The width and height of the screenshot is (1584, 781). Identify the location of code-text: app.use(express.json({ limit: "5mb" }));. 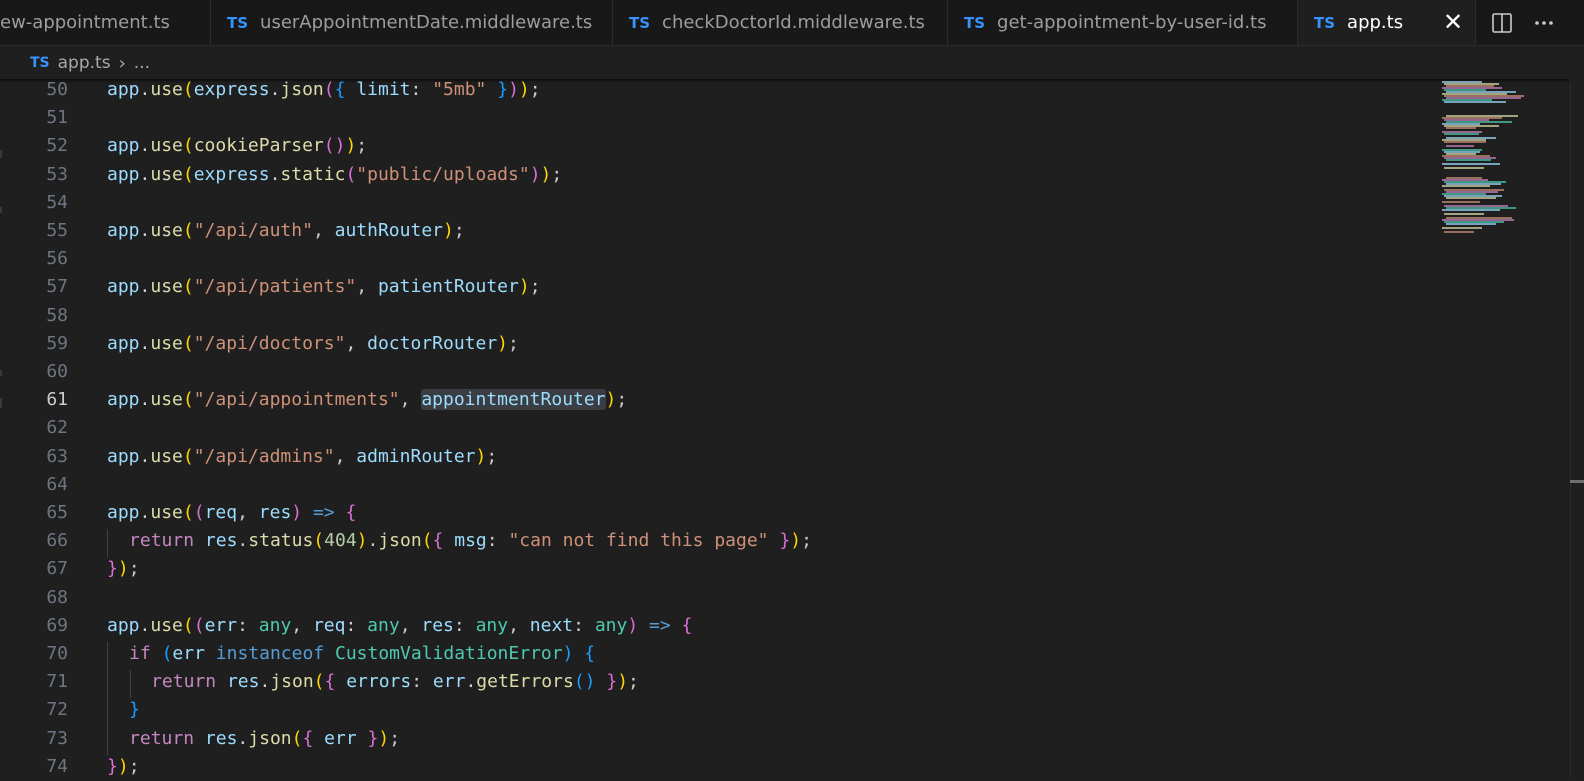
(324, 90).